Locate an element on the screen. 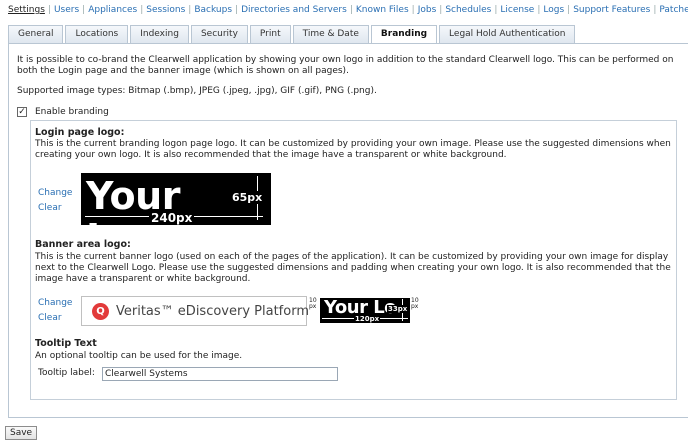 Image resolution: width=688 pixels, height=444 pixels. login-logo-height-label: 65px is located at coordinates (247, 197).